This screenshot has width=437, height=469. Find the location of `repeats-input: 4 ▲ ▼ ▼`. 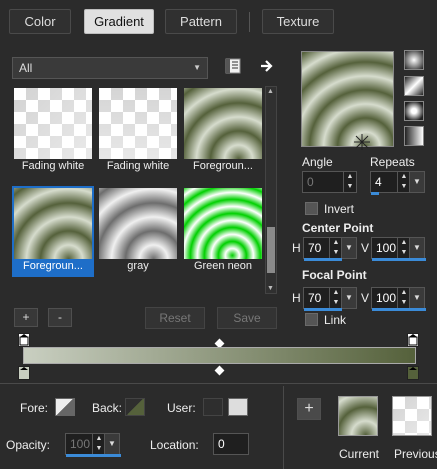

repeats-input: 4 ▲ ▼ ▼ is located at coordinates (397, 183).